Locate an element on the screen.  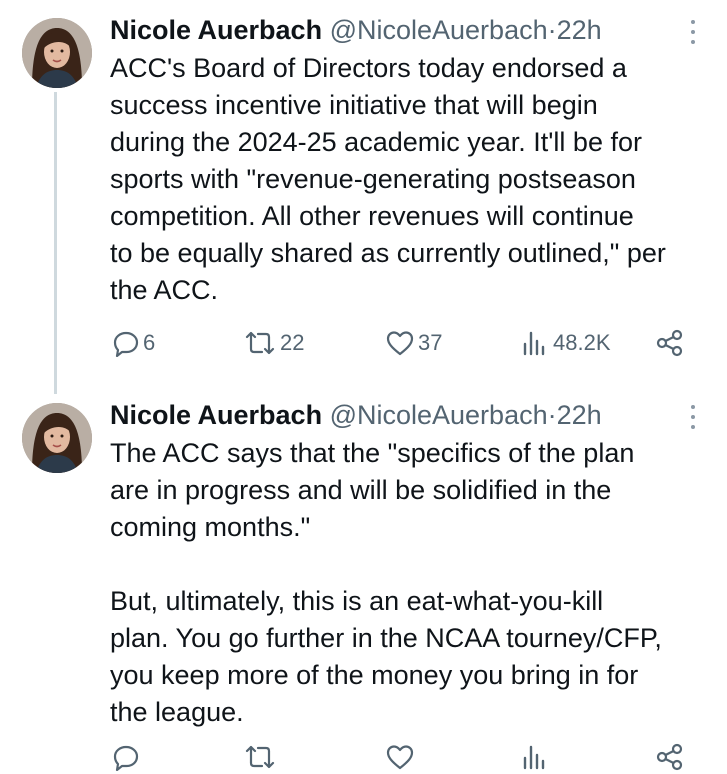
like-button is located at coordinates (400, 757).